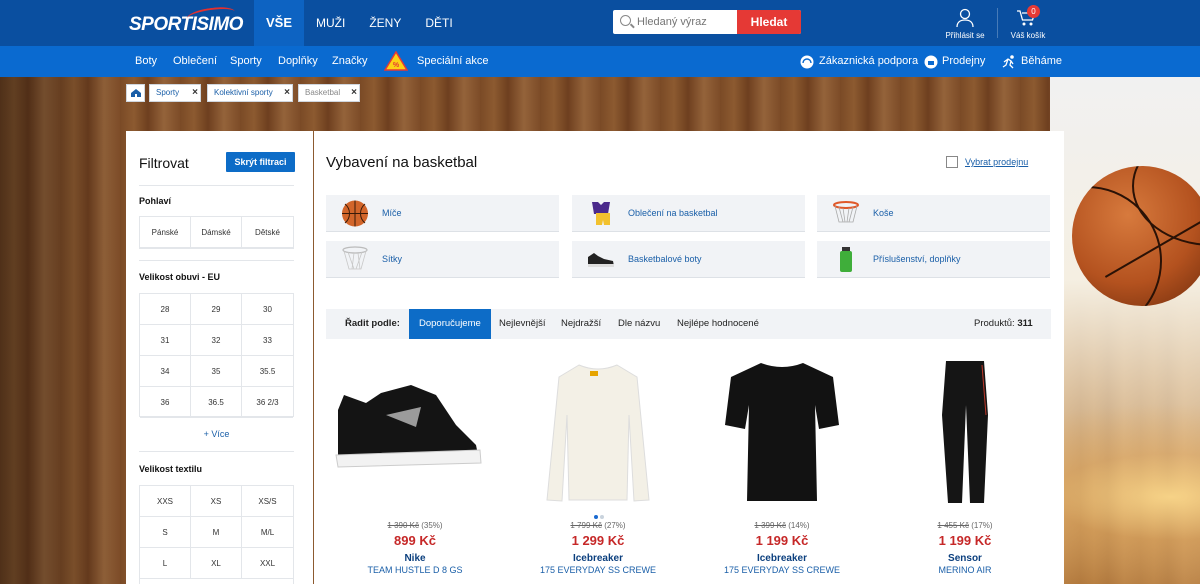 This screenshot has width=1200, height=584. What do you see at coordinates (267, 371) in the screenshot?
I see `size-option: 35.5` at bounding box center [267, 371].